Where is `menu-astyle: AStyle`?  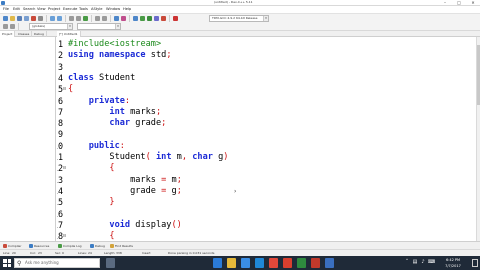
menu-astyle: AStyle is located at coordinates (97, 9).